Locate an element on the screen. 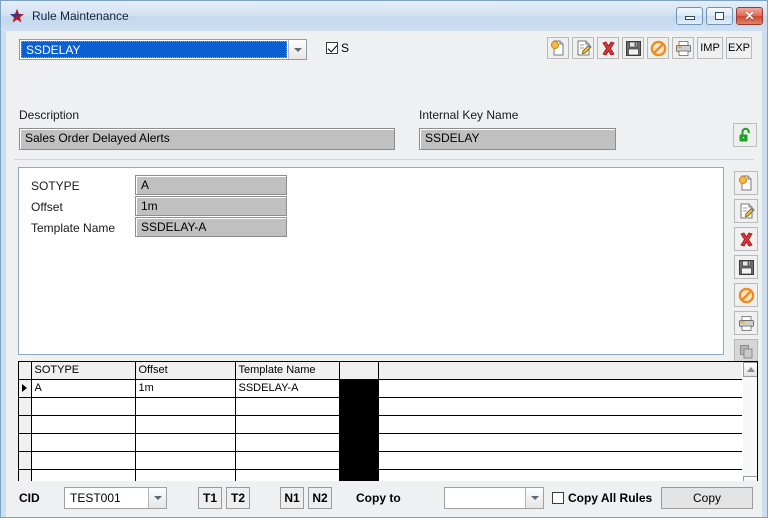 Image resolution: width=768 pixels, height=518 pixels. detail-cancel-button is located at coordinates (746, 295).